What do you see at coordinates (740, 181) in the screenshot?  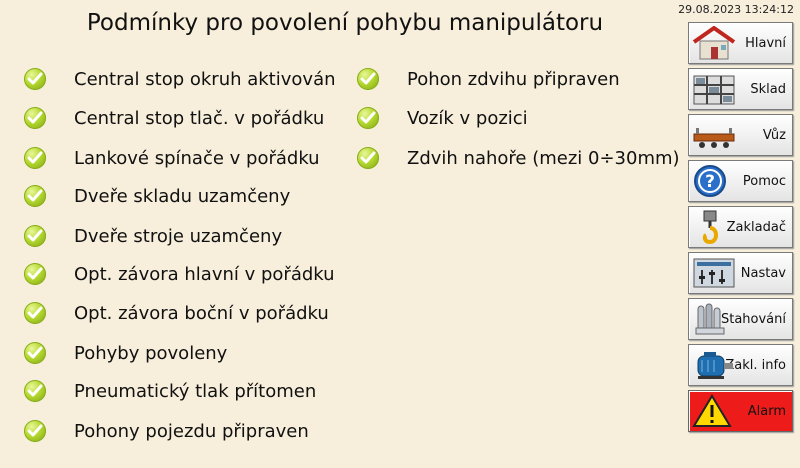 I see `nav-help-button: ? Pomoc` at bounding box center [740, 181].